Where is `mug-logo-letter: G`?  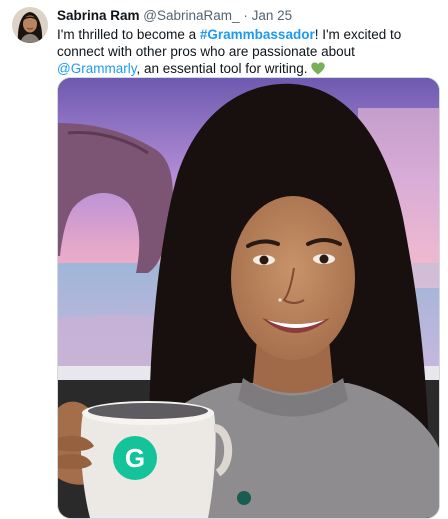 mug-logo-letter: G is located at coordinates (135, 458).